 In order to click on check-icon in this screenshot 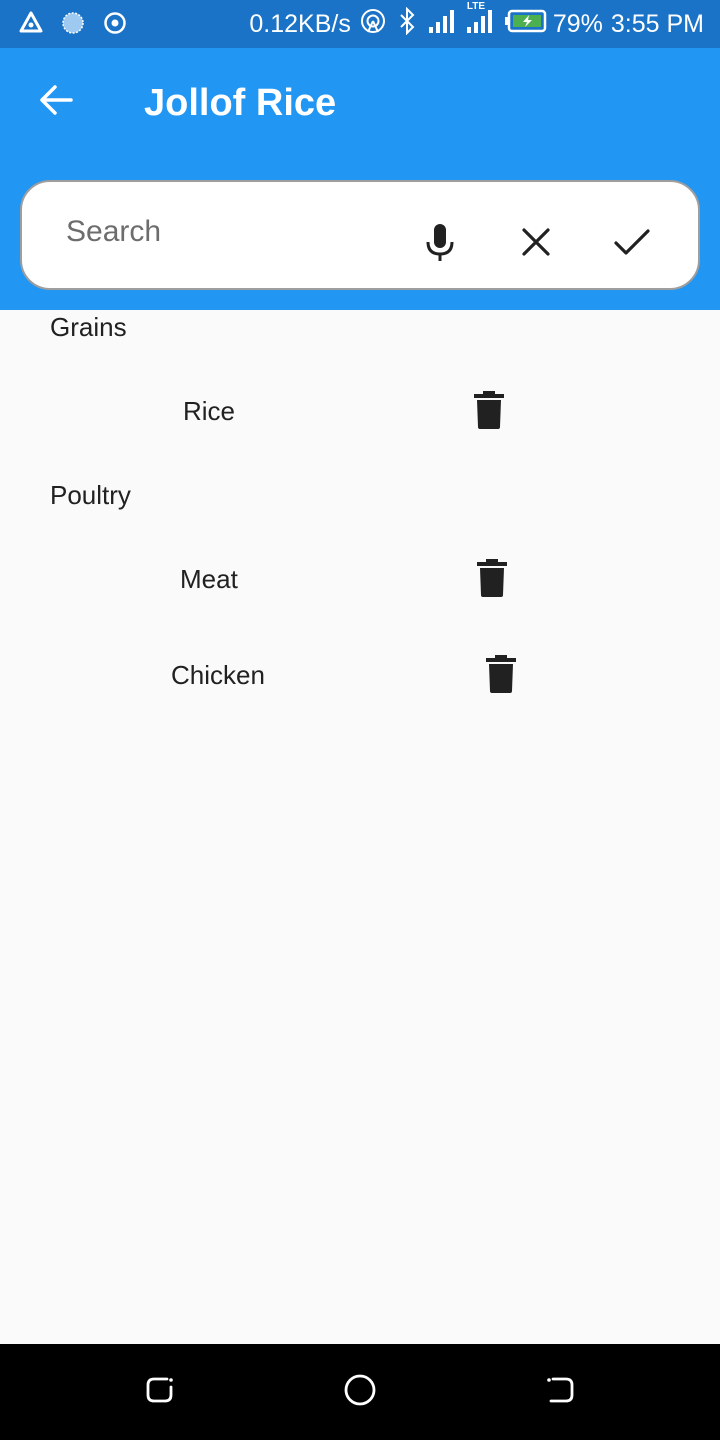, I will do `click(632, 244)`.